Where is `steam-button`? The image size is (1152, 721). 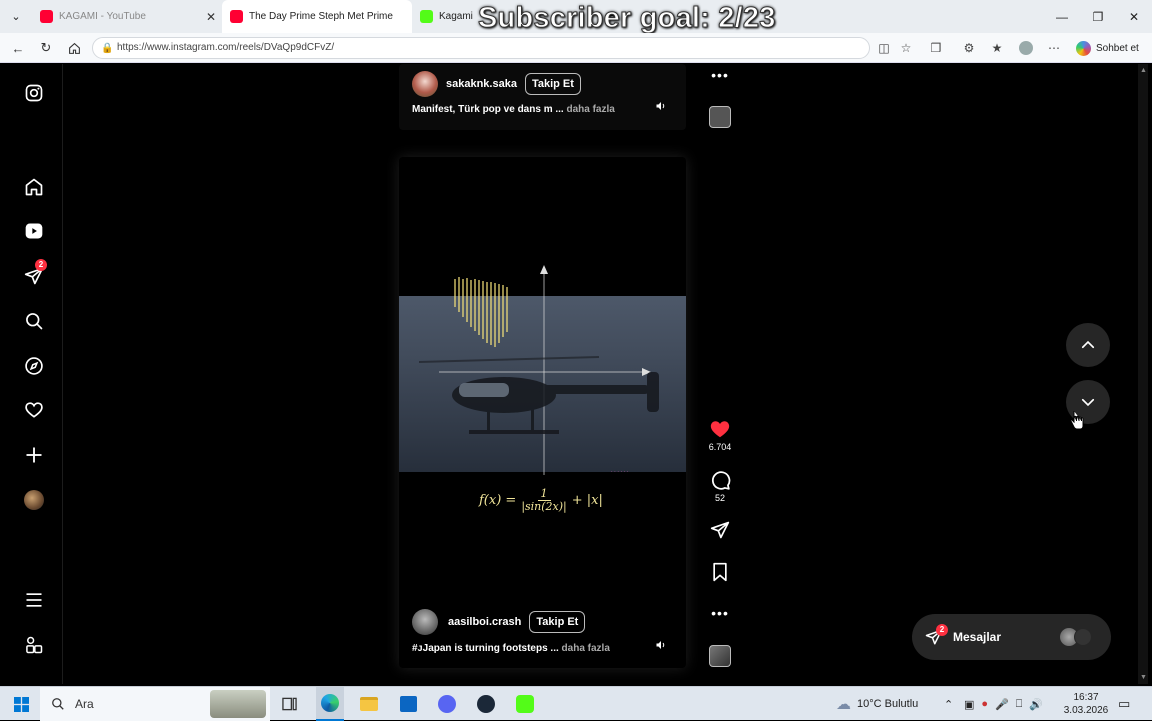 steam-button is located at coordinates (486, 704).